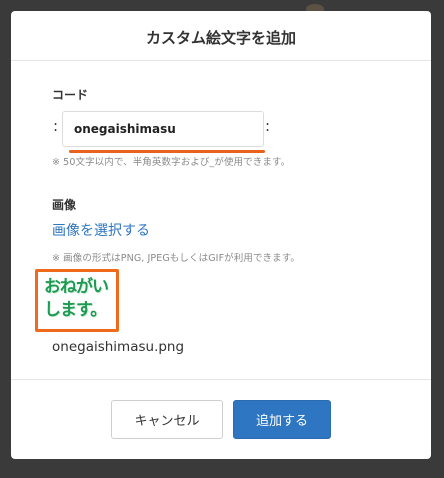 The height and width of the screenshot is (478, 444). Describe the element at coordinates (167, 419) in the screenshot. I see `cancel-button: キャンセル` at that location.